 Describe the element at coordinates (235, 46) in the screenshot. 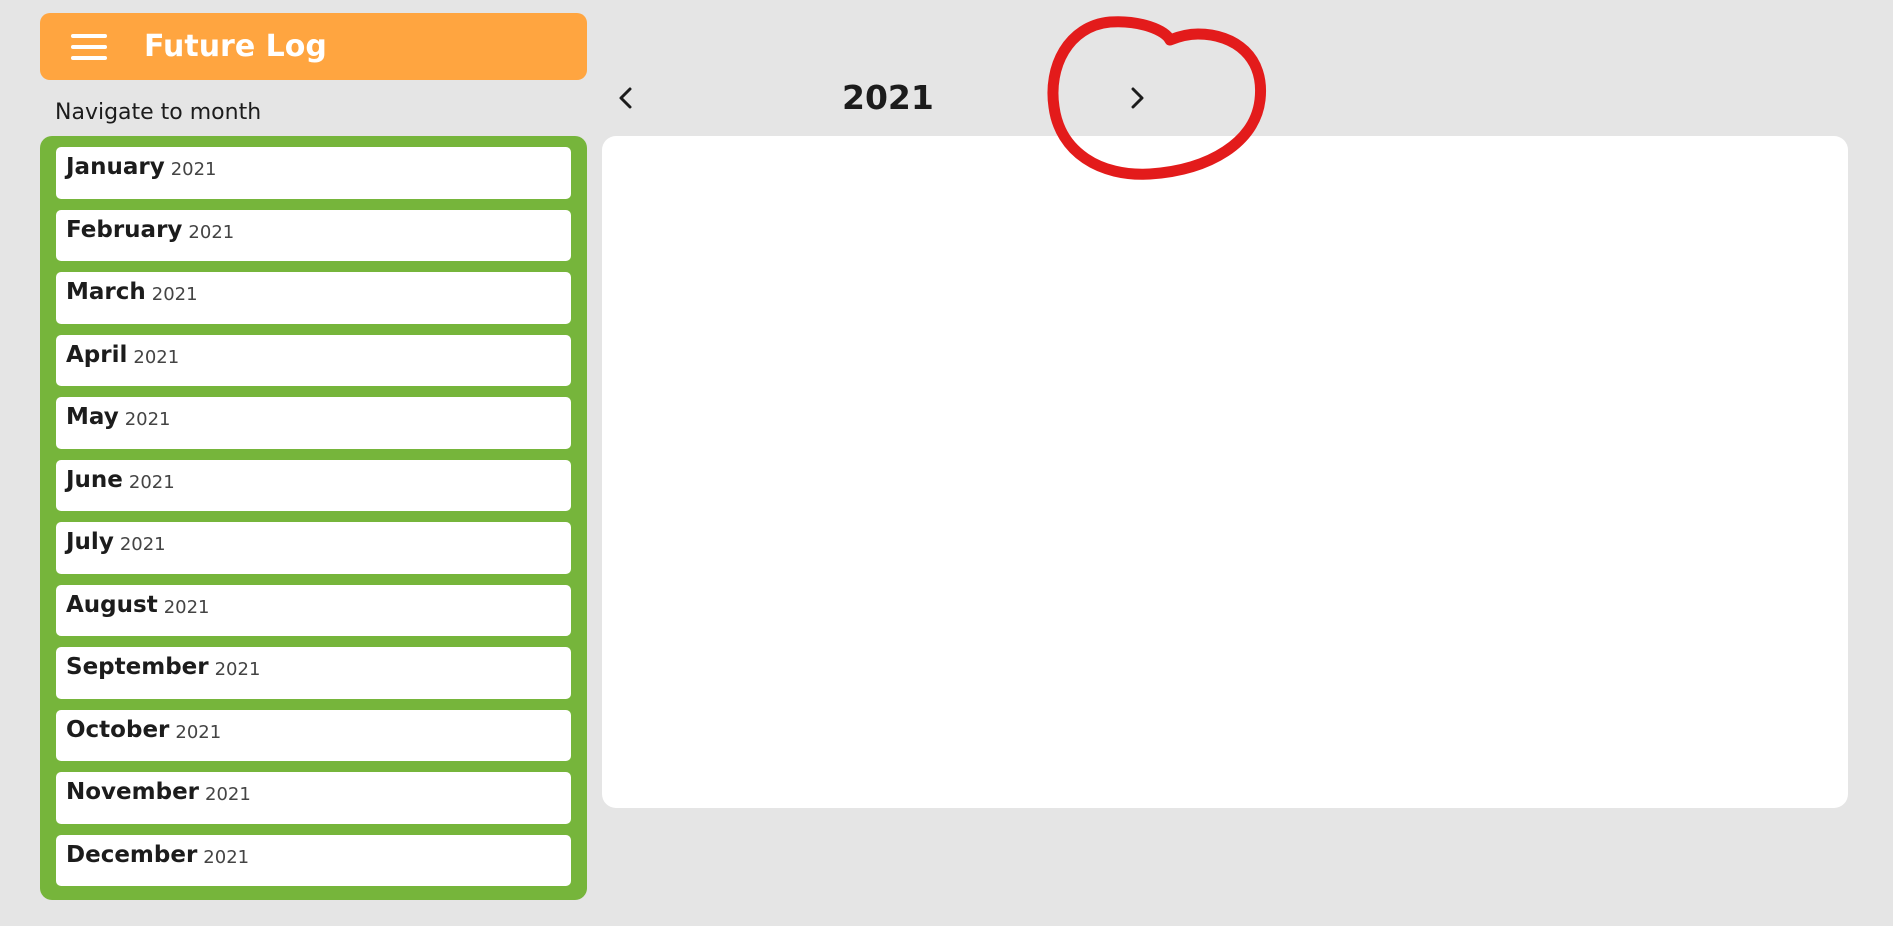

I see `page-title: Future Log` at that location.